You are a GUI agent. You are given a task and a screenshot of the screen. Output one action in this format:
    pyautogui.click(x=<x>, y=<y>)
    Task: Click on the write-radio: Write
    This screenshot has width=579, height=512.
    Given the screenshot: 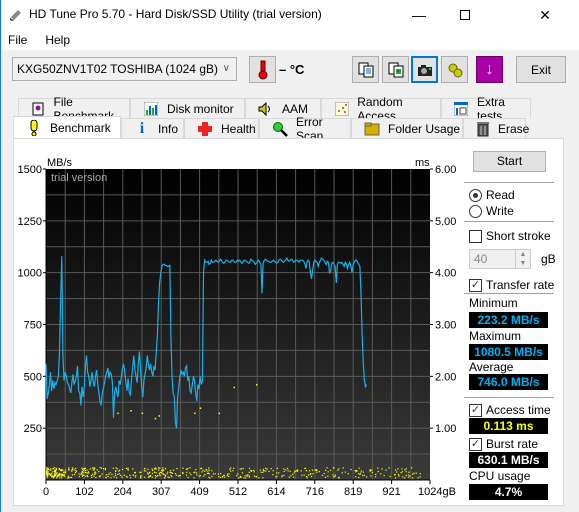 What is the action you would take?
    pyautogui.click(x=491, y=211)
    